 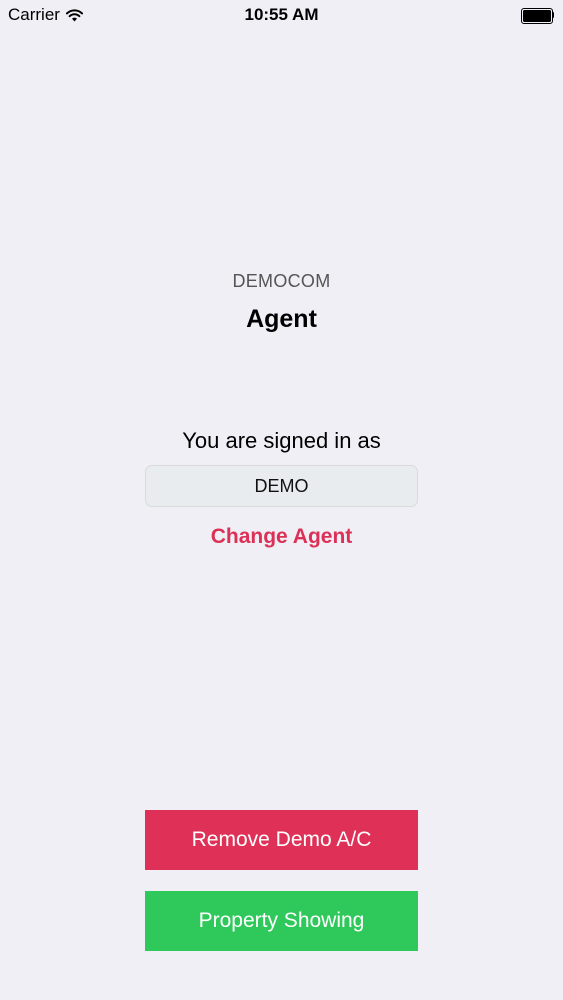 I want to click on battery-icon, so click(x=538, y=16).